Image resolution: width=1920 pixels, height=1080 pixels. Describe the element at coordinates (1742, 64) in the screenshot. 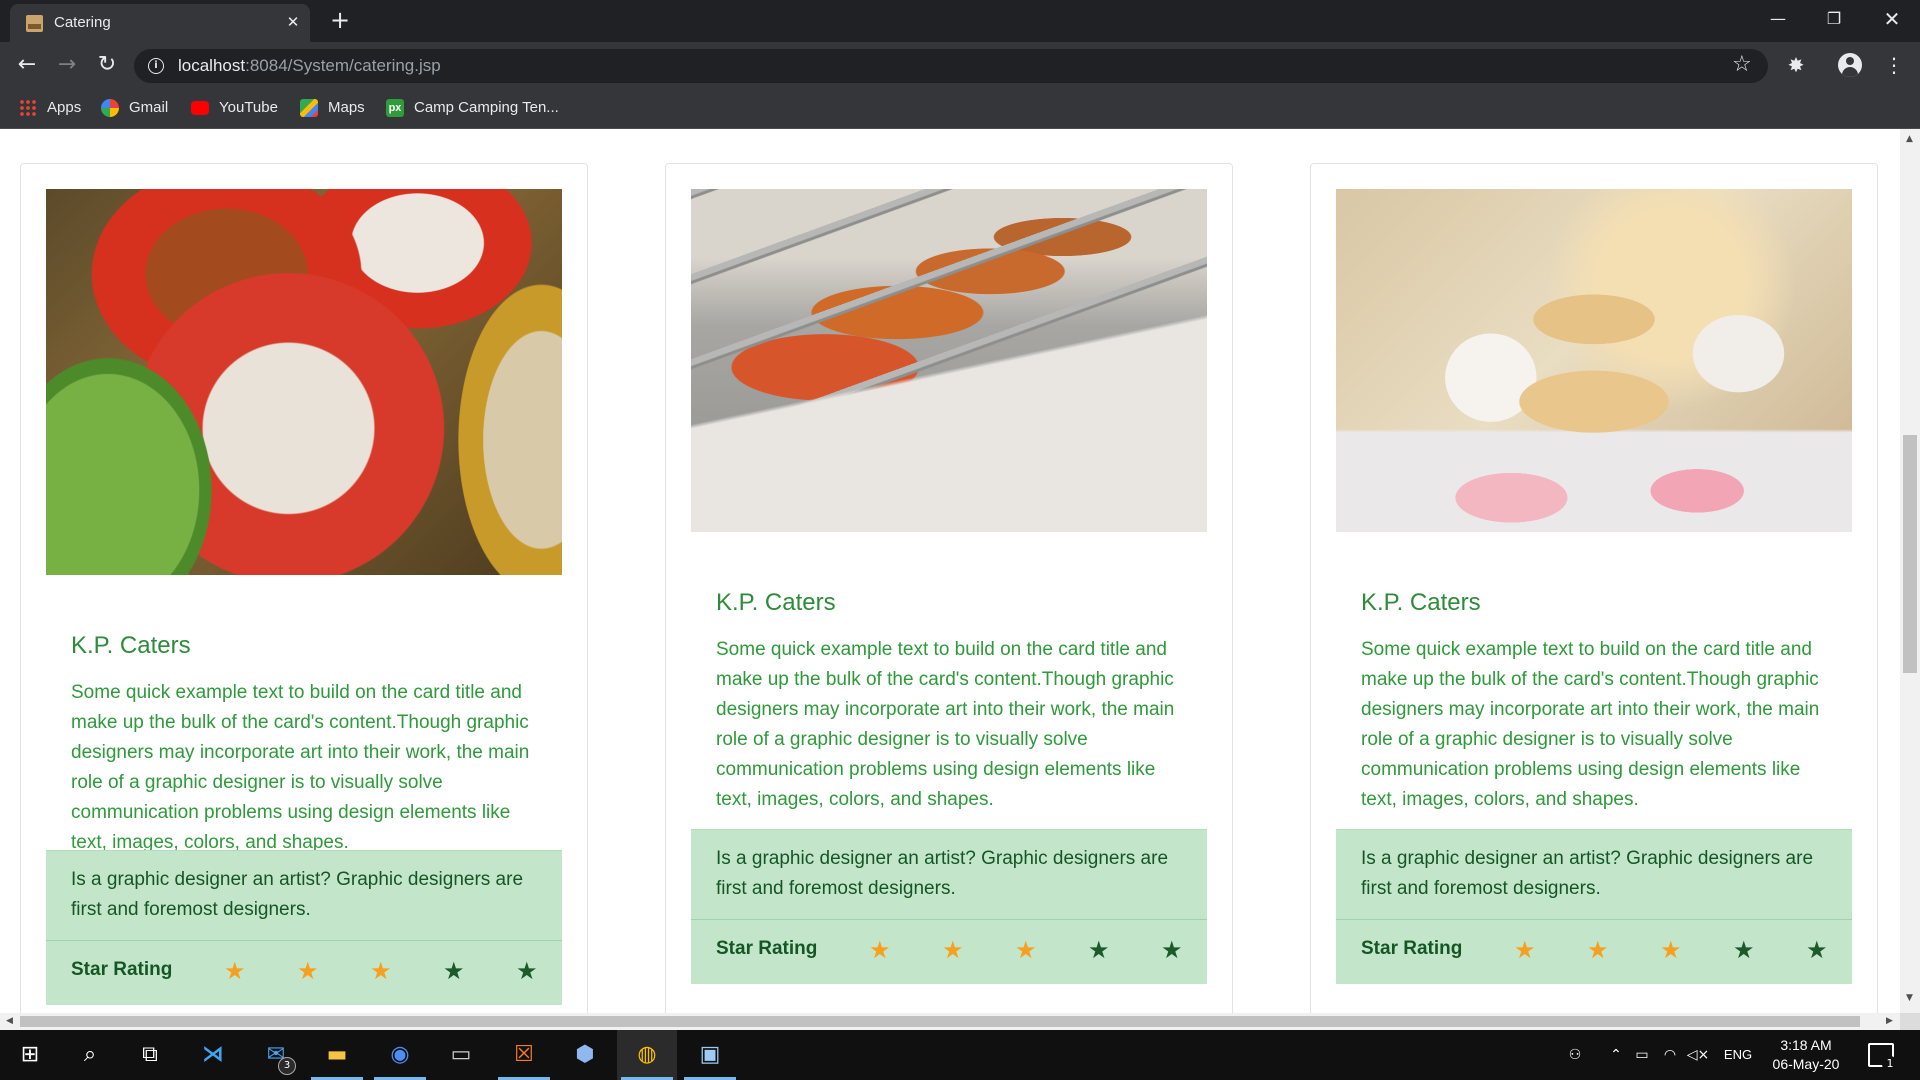

I see `bookmark-star-icon: ☆` at that location.